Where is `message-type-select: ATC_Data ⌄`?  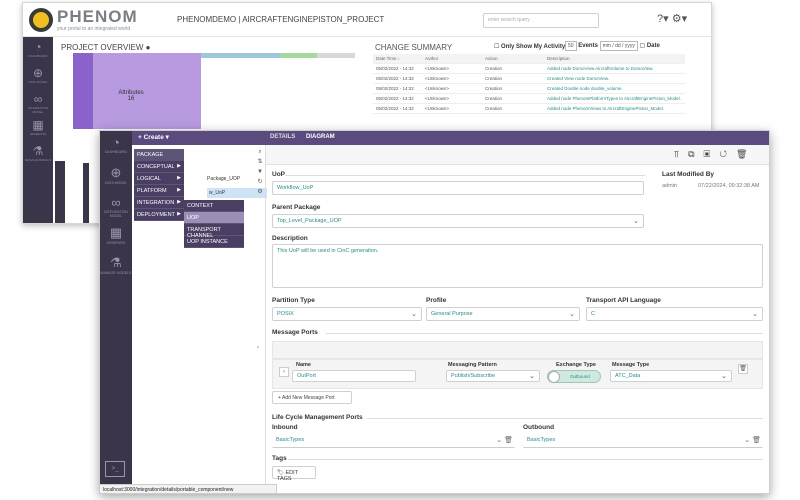
message-type-select: ATC_Data ⌄ is located at coordinates (671, 376).